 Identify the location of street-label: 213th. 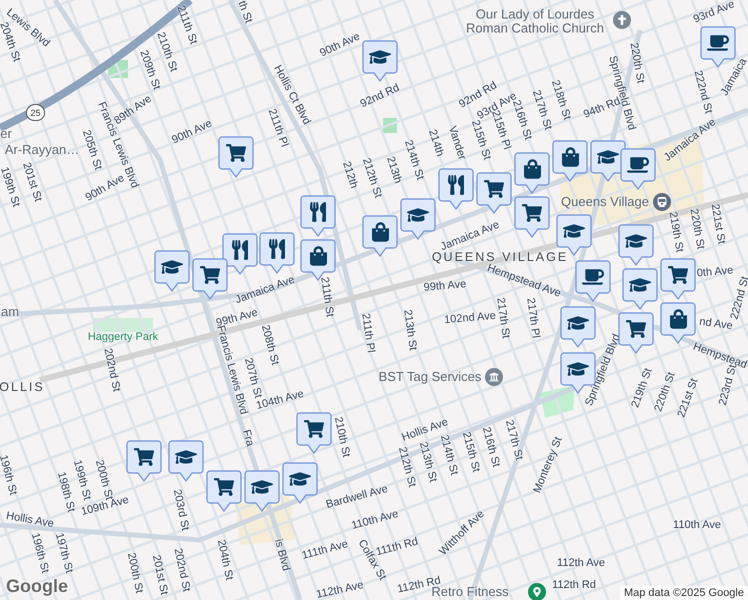
(394, 170).